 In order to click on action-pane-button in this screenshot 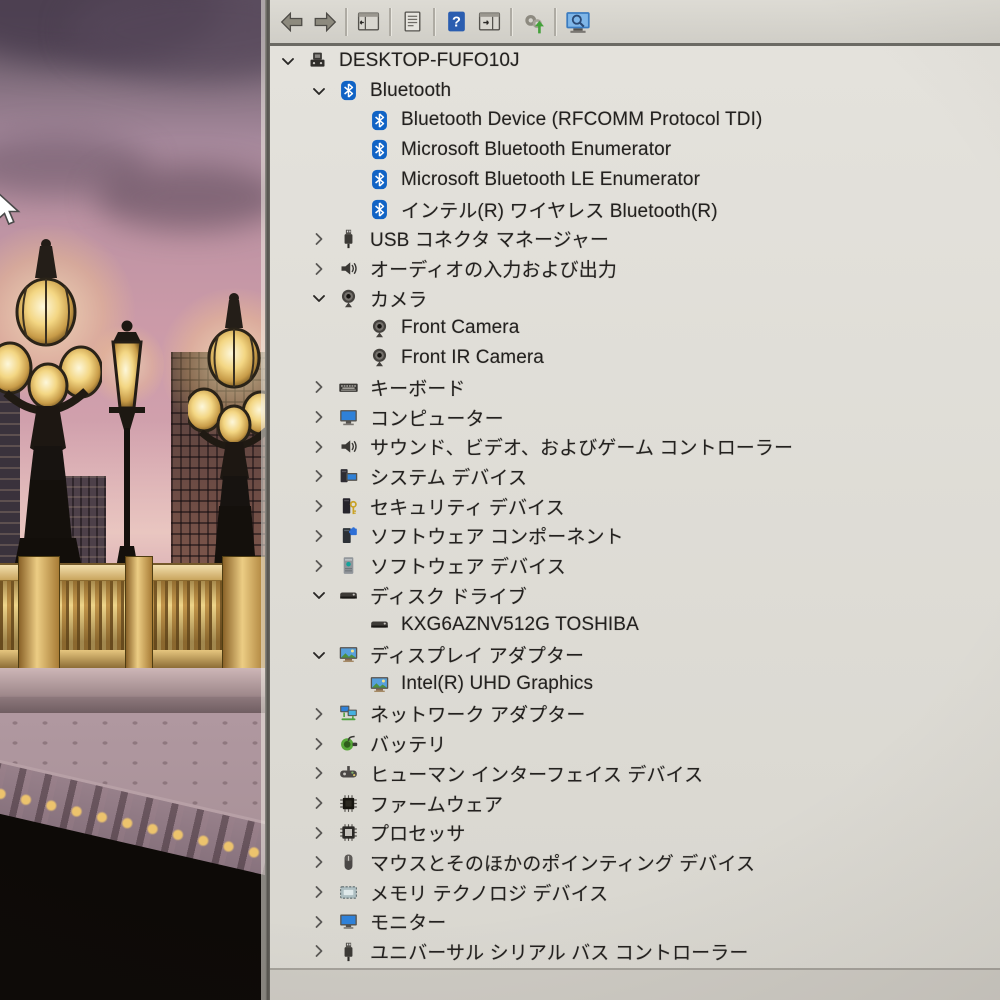, I will do `click(489, 22)`.